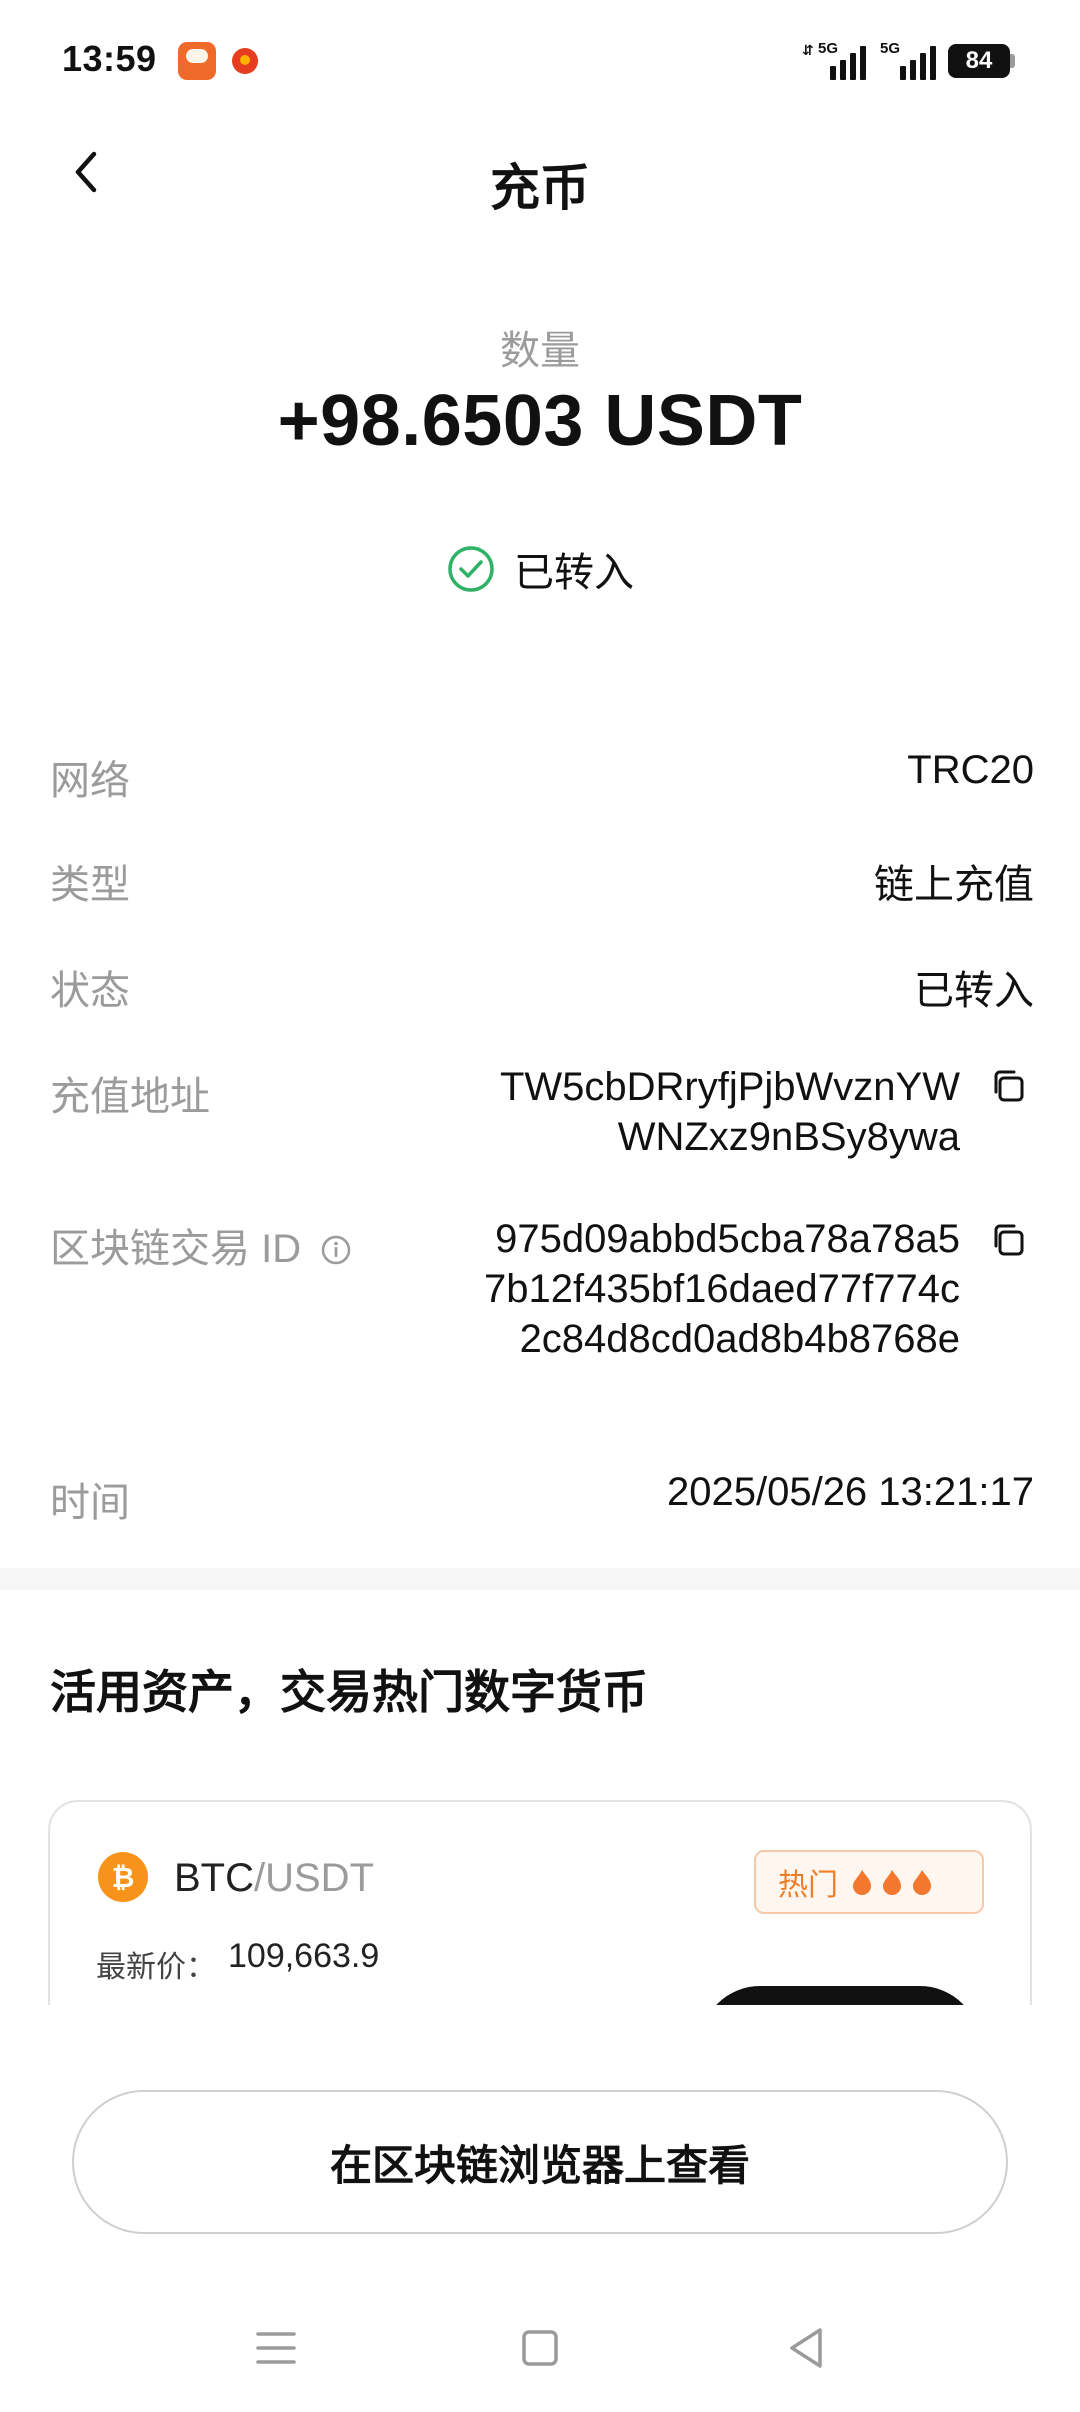  I want to click on signal-1-label: 5G, so click(828, 48).